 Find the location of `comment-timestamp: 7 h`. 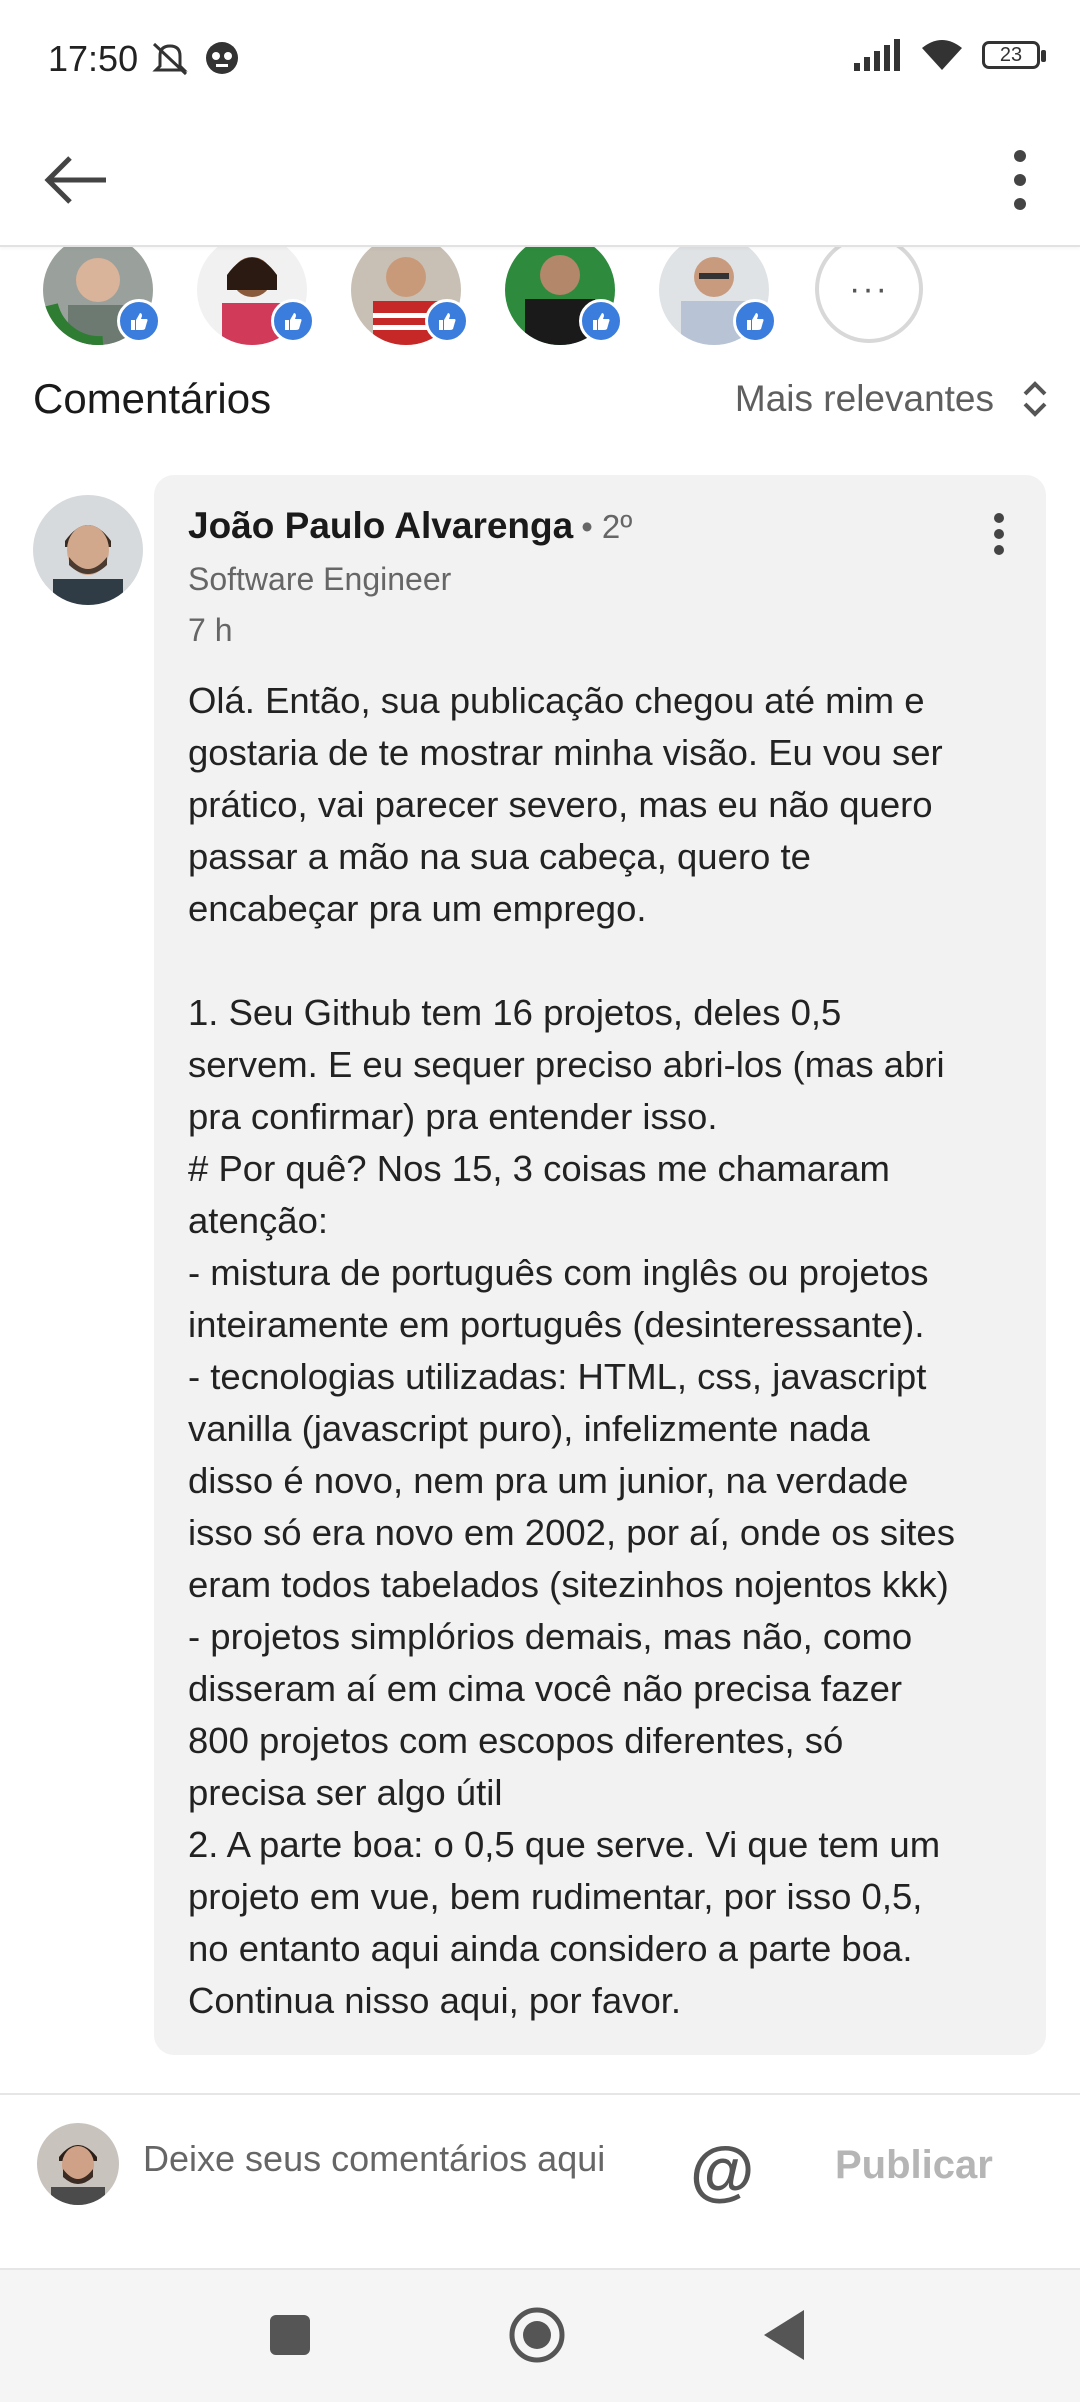

comment-timestamp: 7 h is located at coordinates (210, 630).